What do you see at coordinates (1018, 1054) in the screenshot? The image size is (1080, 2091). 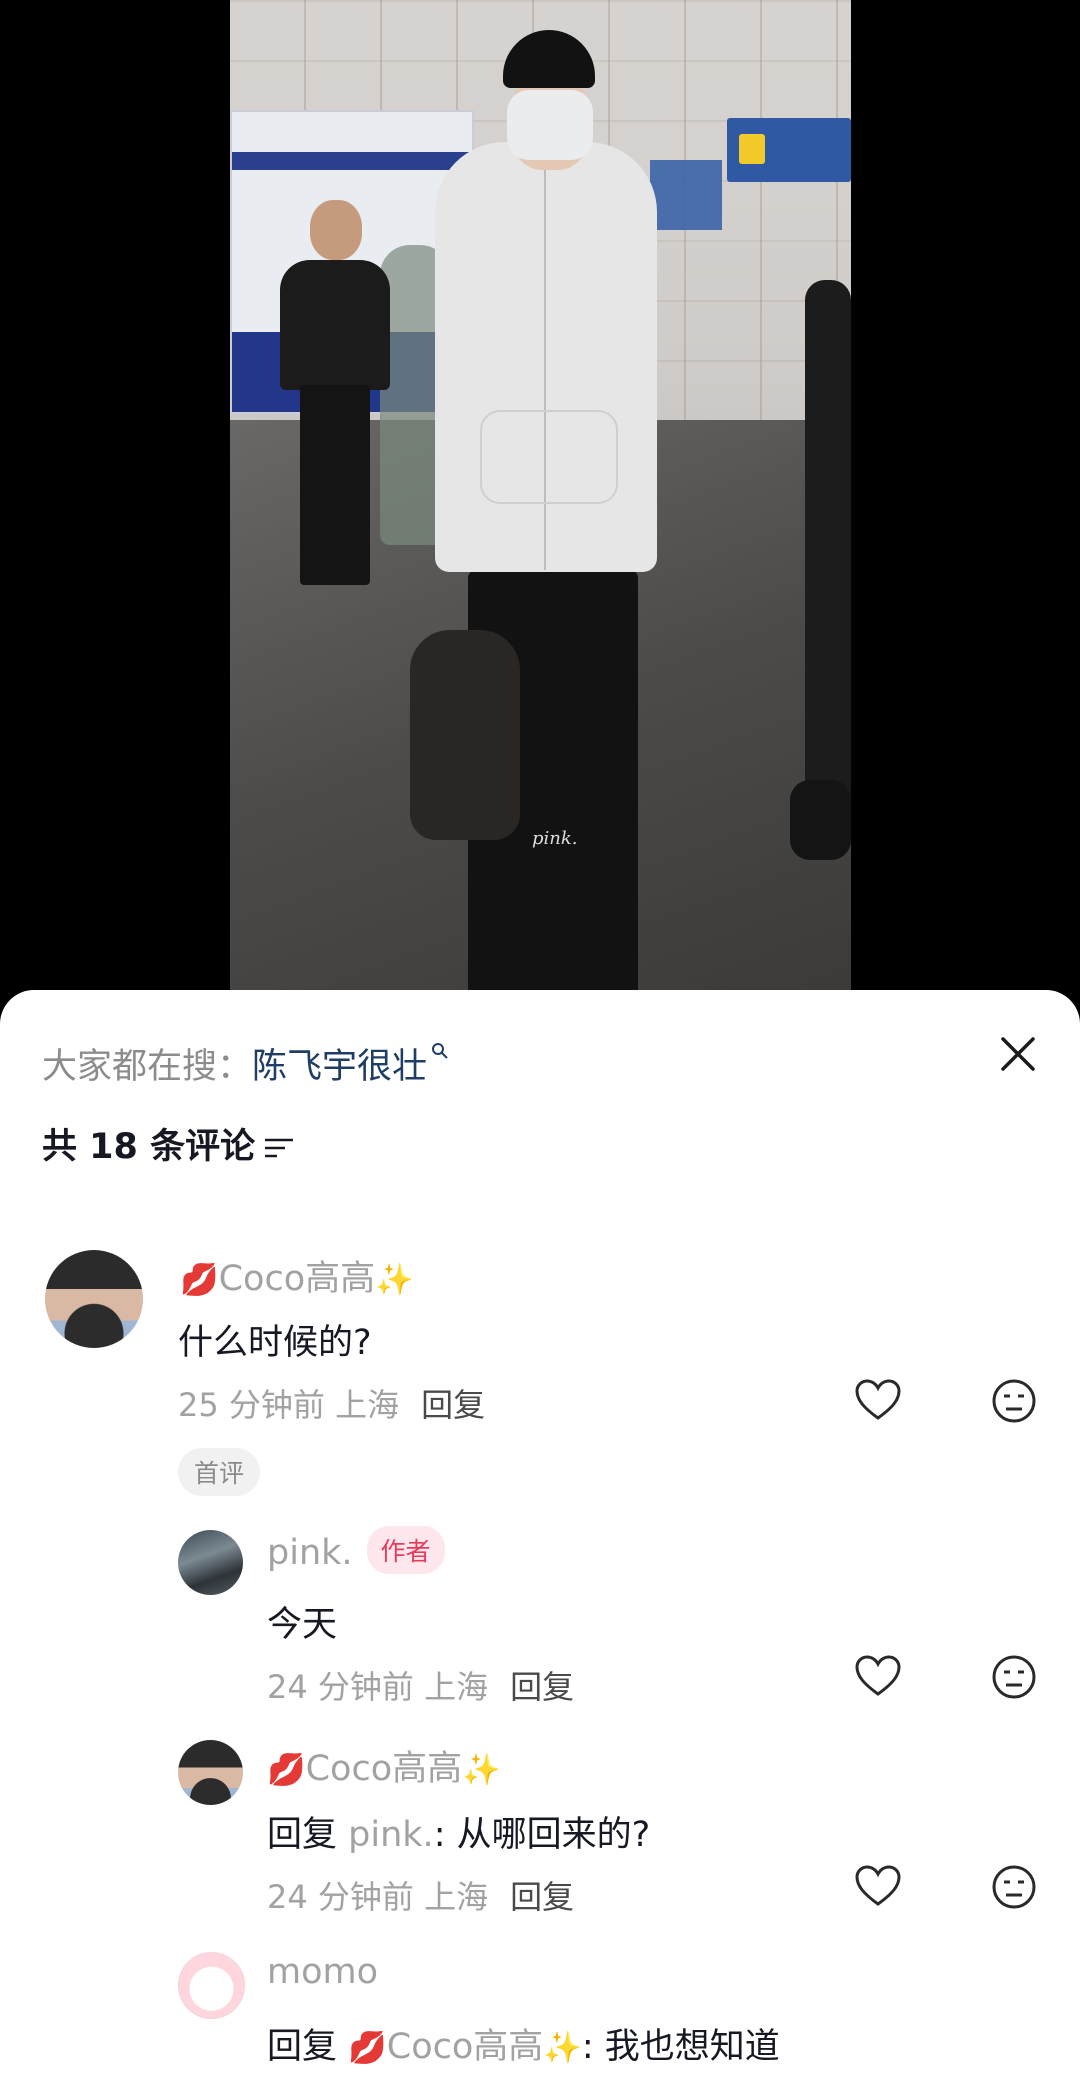 I see `close-icon` at bounding box center [1018, 1054].